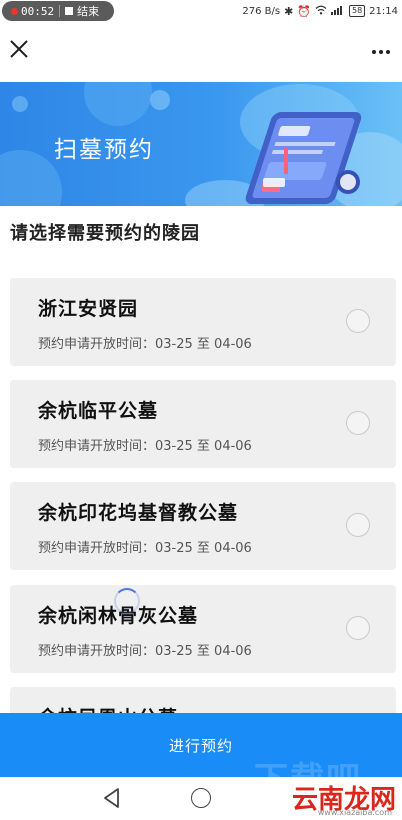  I want to click on home-circle-icon, so click(201, 798).